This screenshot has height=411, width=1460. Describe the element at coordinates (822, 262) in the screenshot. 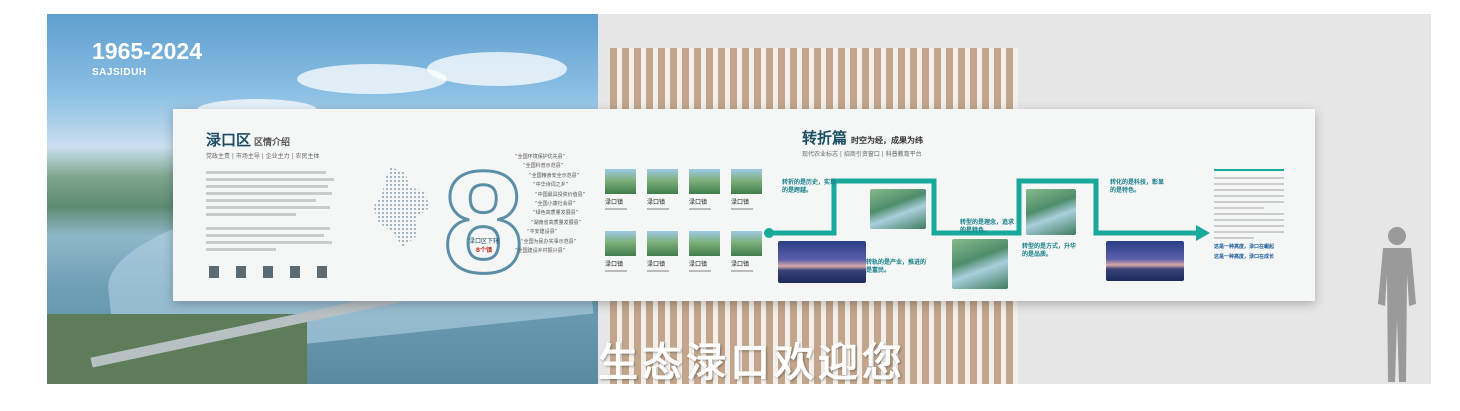

I see `city-photo` at that location.